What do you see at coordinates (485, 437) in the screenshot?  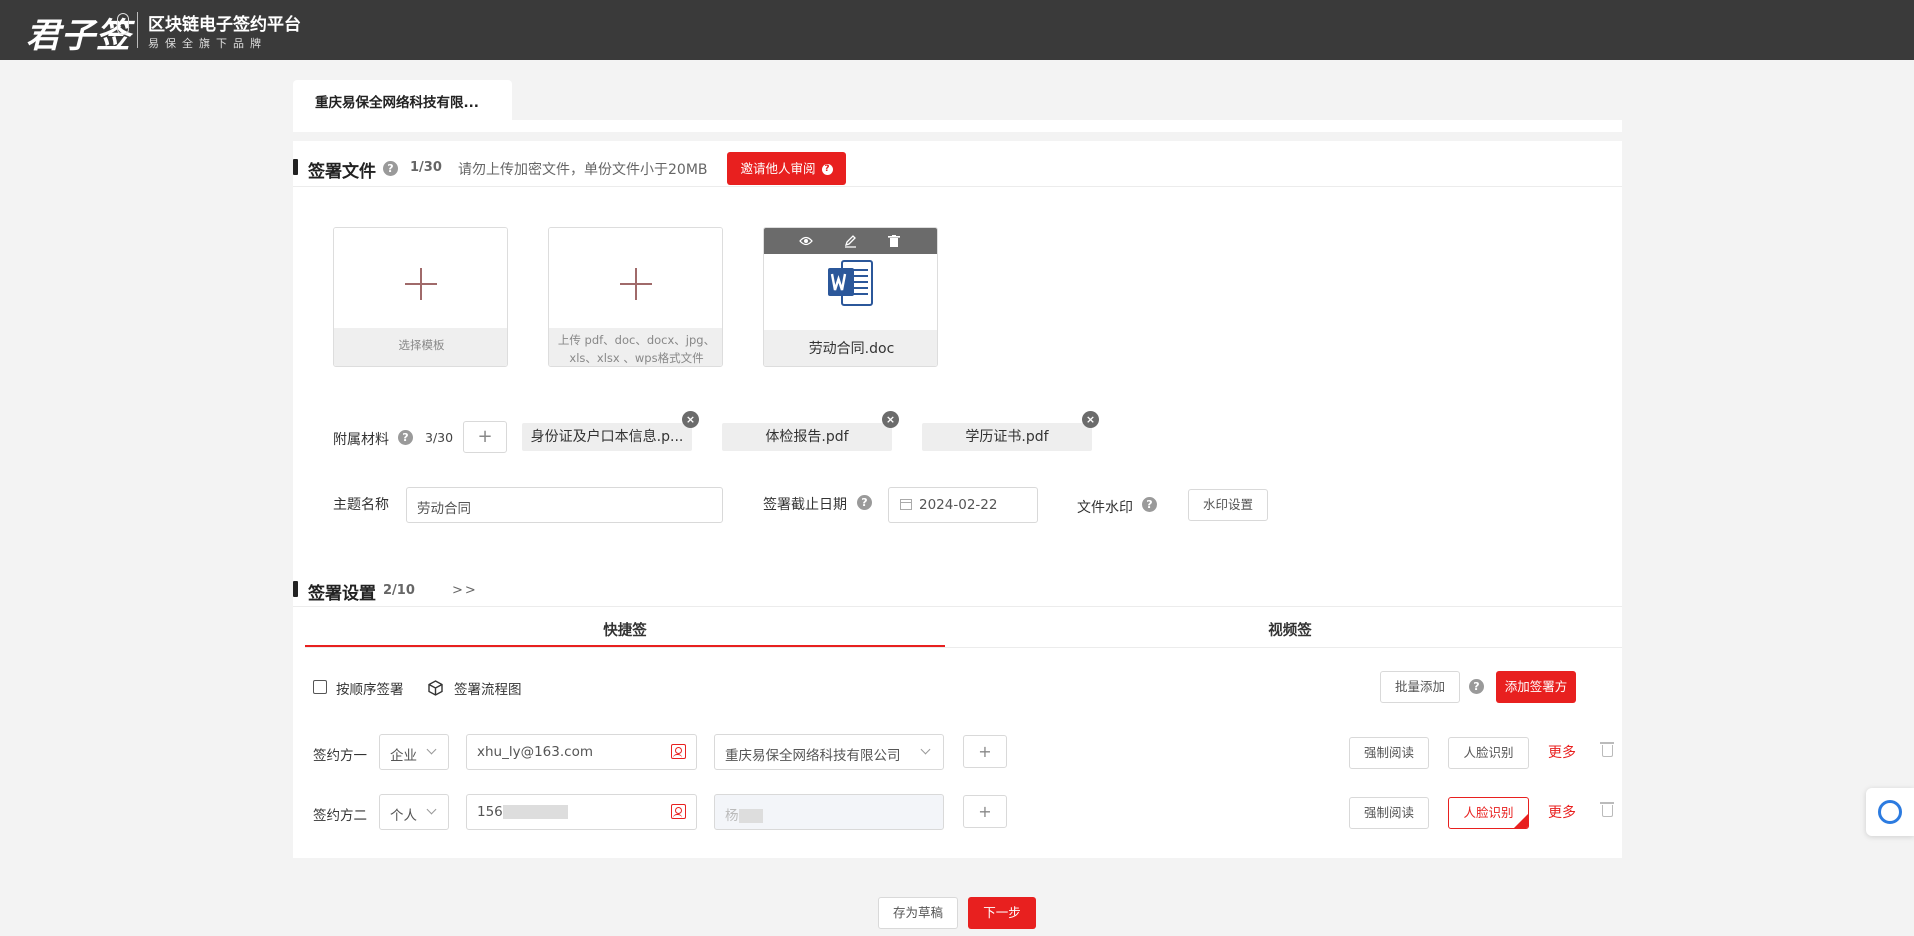 I see `add-attachment-button: +` at bounding box center [485, 437].